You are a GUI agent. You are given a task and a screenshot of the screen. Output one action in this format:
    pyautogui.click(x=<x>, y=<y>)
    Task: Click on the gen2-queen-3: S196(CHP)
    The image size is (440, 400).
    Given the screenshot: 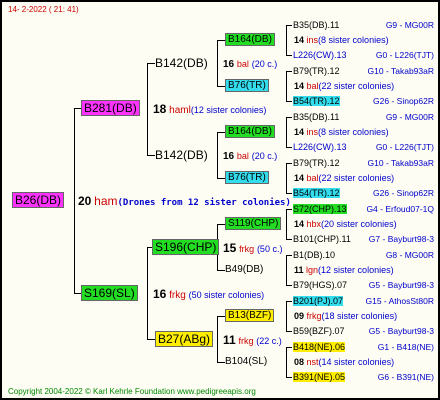 What is the action you would take?
    pyautogui.click(x=186, y=247)
    